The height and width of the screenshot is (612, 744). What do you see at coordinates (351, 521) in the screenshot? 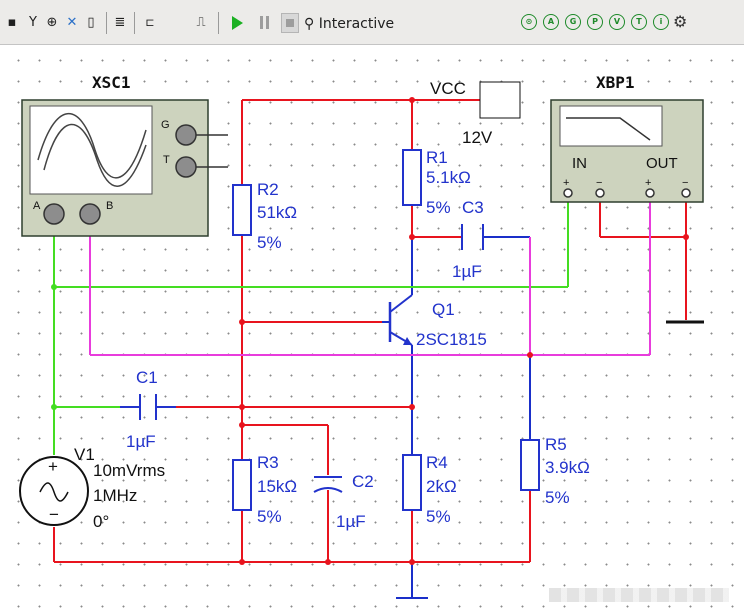
I see `c2-value: 1µF` at bounding box center [351, 521].